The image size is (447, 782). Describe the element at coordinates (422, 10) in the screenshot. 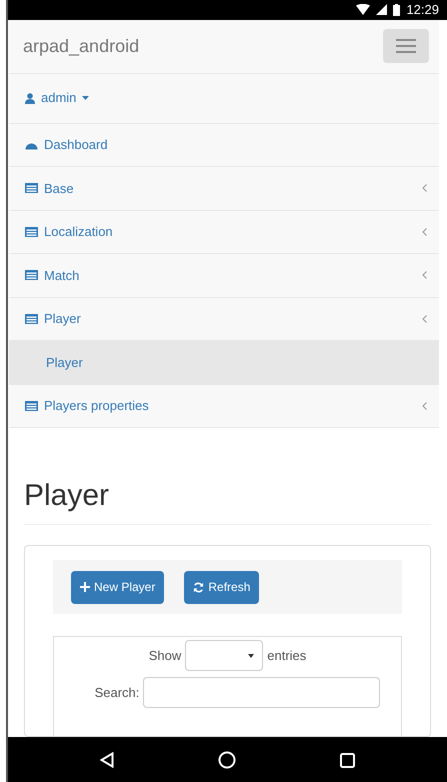

I see `status-time: 12:29` at that location.